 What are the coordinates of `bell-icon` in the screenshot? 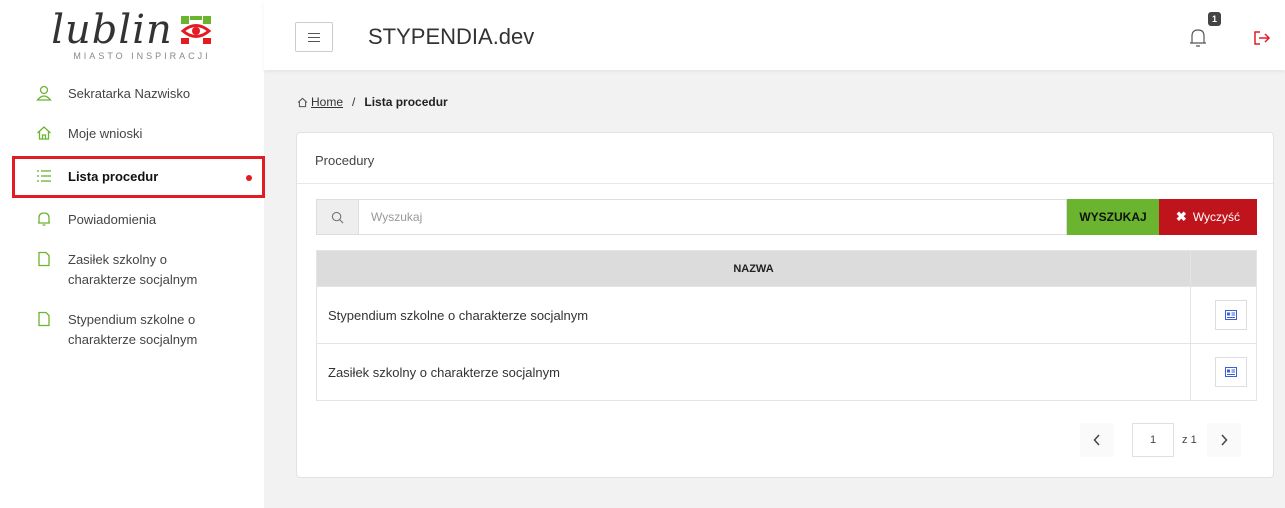 It's located at (44, 219).